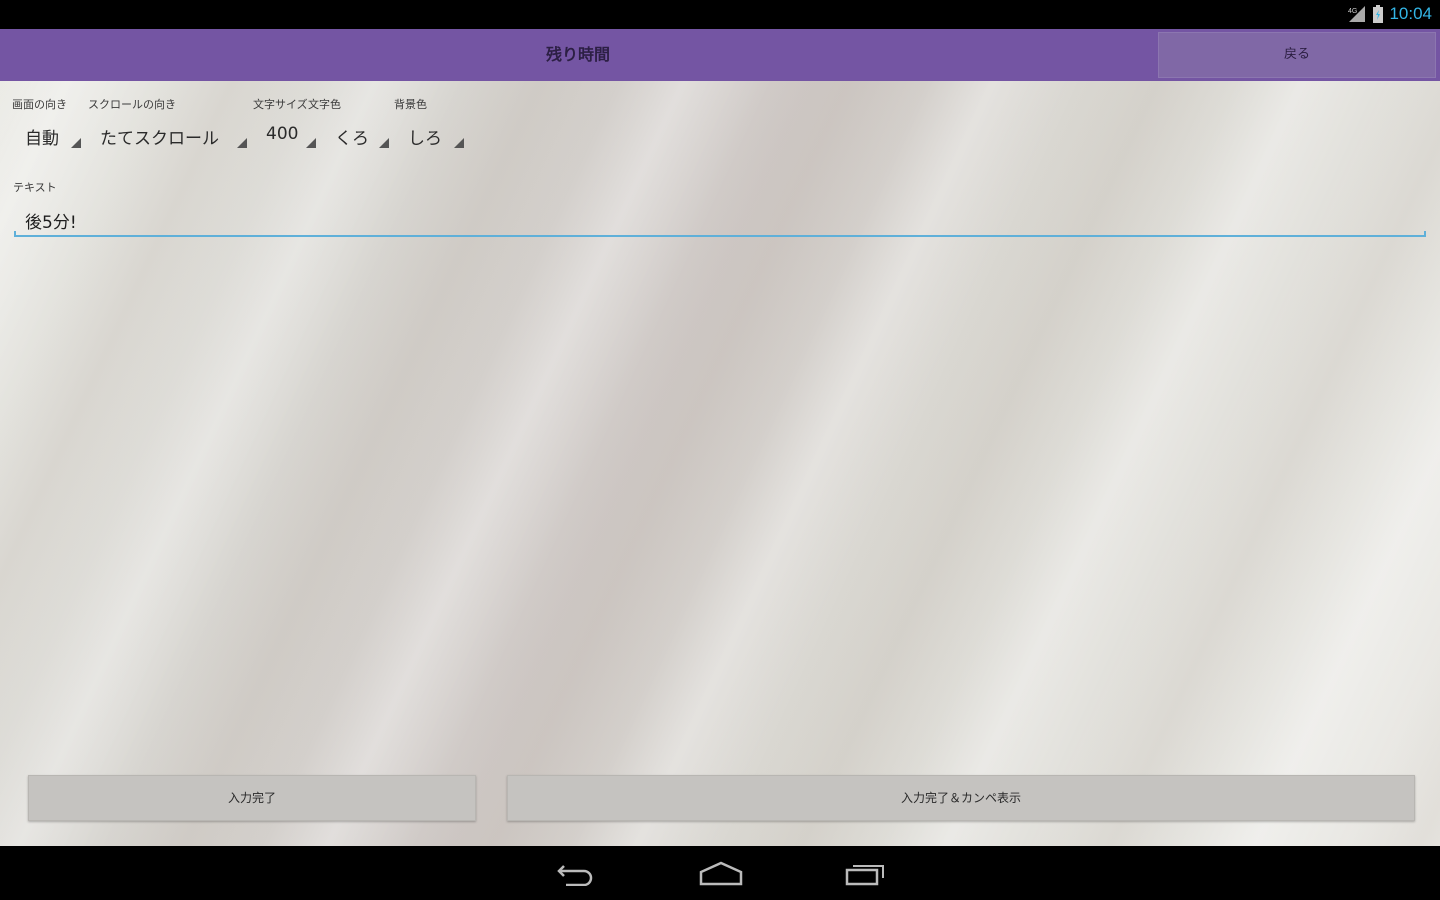 Image resolution: width=1440 pixels, height=900 pixels. What do you see at coordinates (15, 234) in the screenshot?
I see `text-input-cap-left` at bounding box center [15, 234].